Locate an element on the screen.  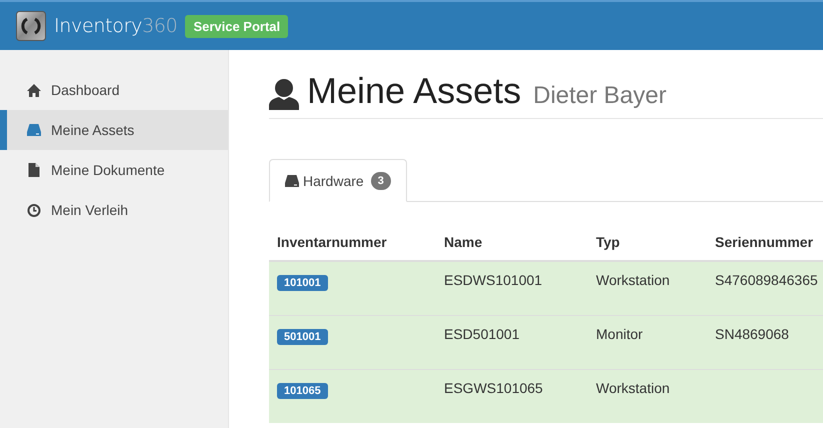
table-cell: Monitor is located at coordinates (647, 343).